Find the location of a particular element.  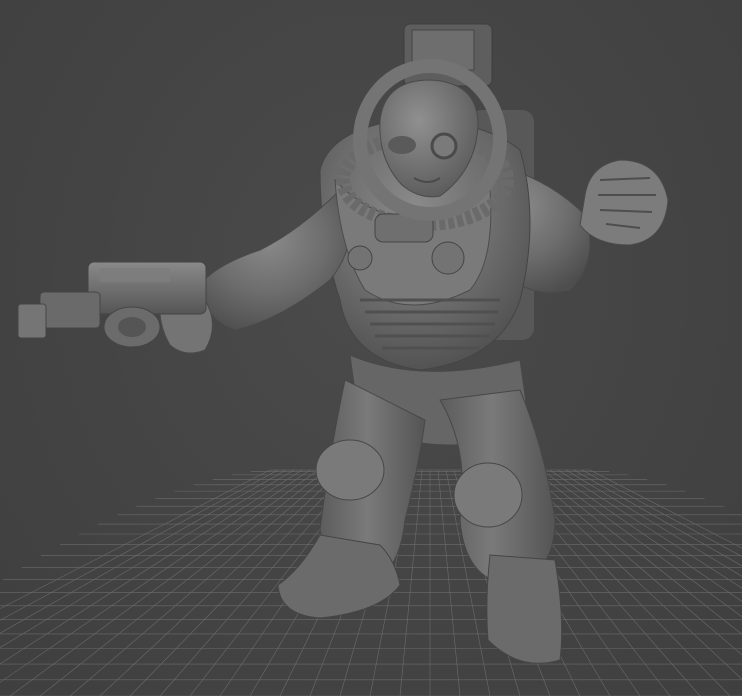

alien-eye-left is located at coordinates (402, 145).